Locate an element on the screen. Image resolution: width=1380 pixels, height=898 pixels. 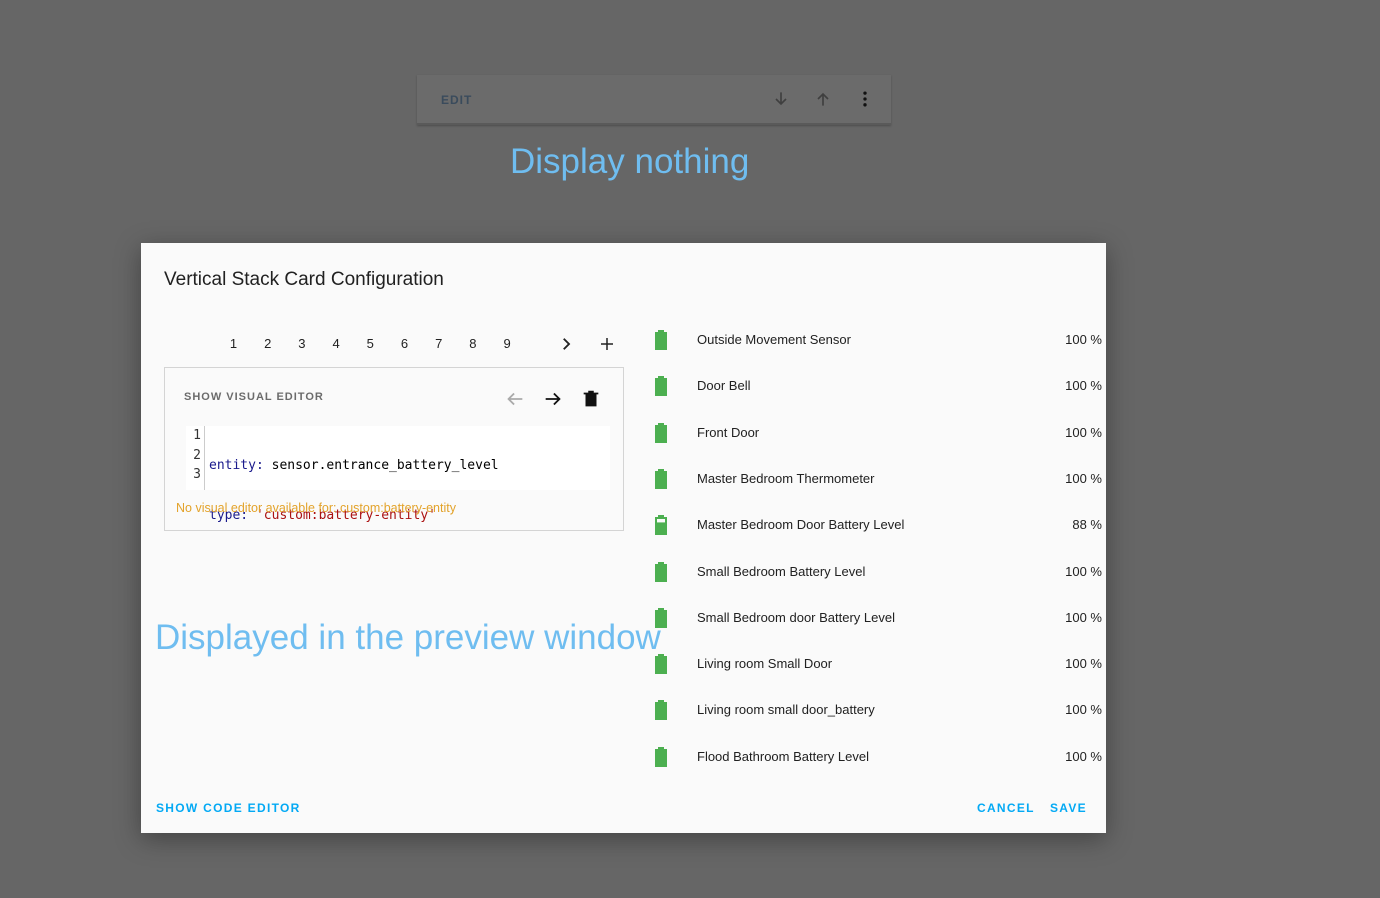
entity-row: Outside Movement Sensor 100 % is located at coordinates (879, 341).